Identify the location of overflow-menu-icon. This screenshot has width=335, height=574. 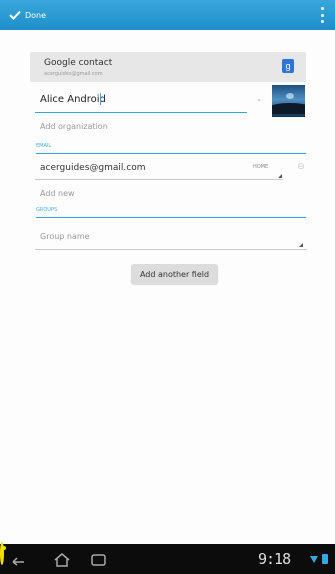
(322, 15).